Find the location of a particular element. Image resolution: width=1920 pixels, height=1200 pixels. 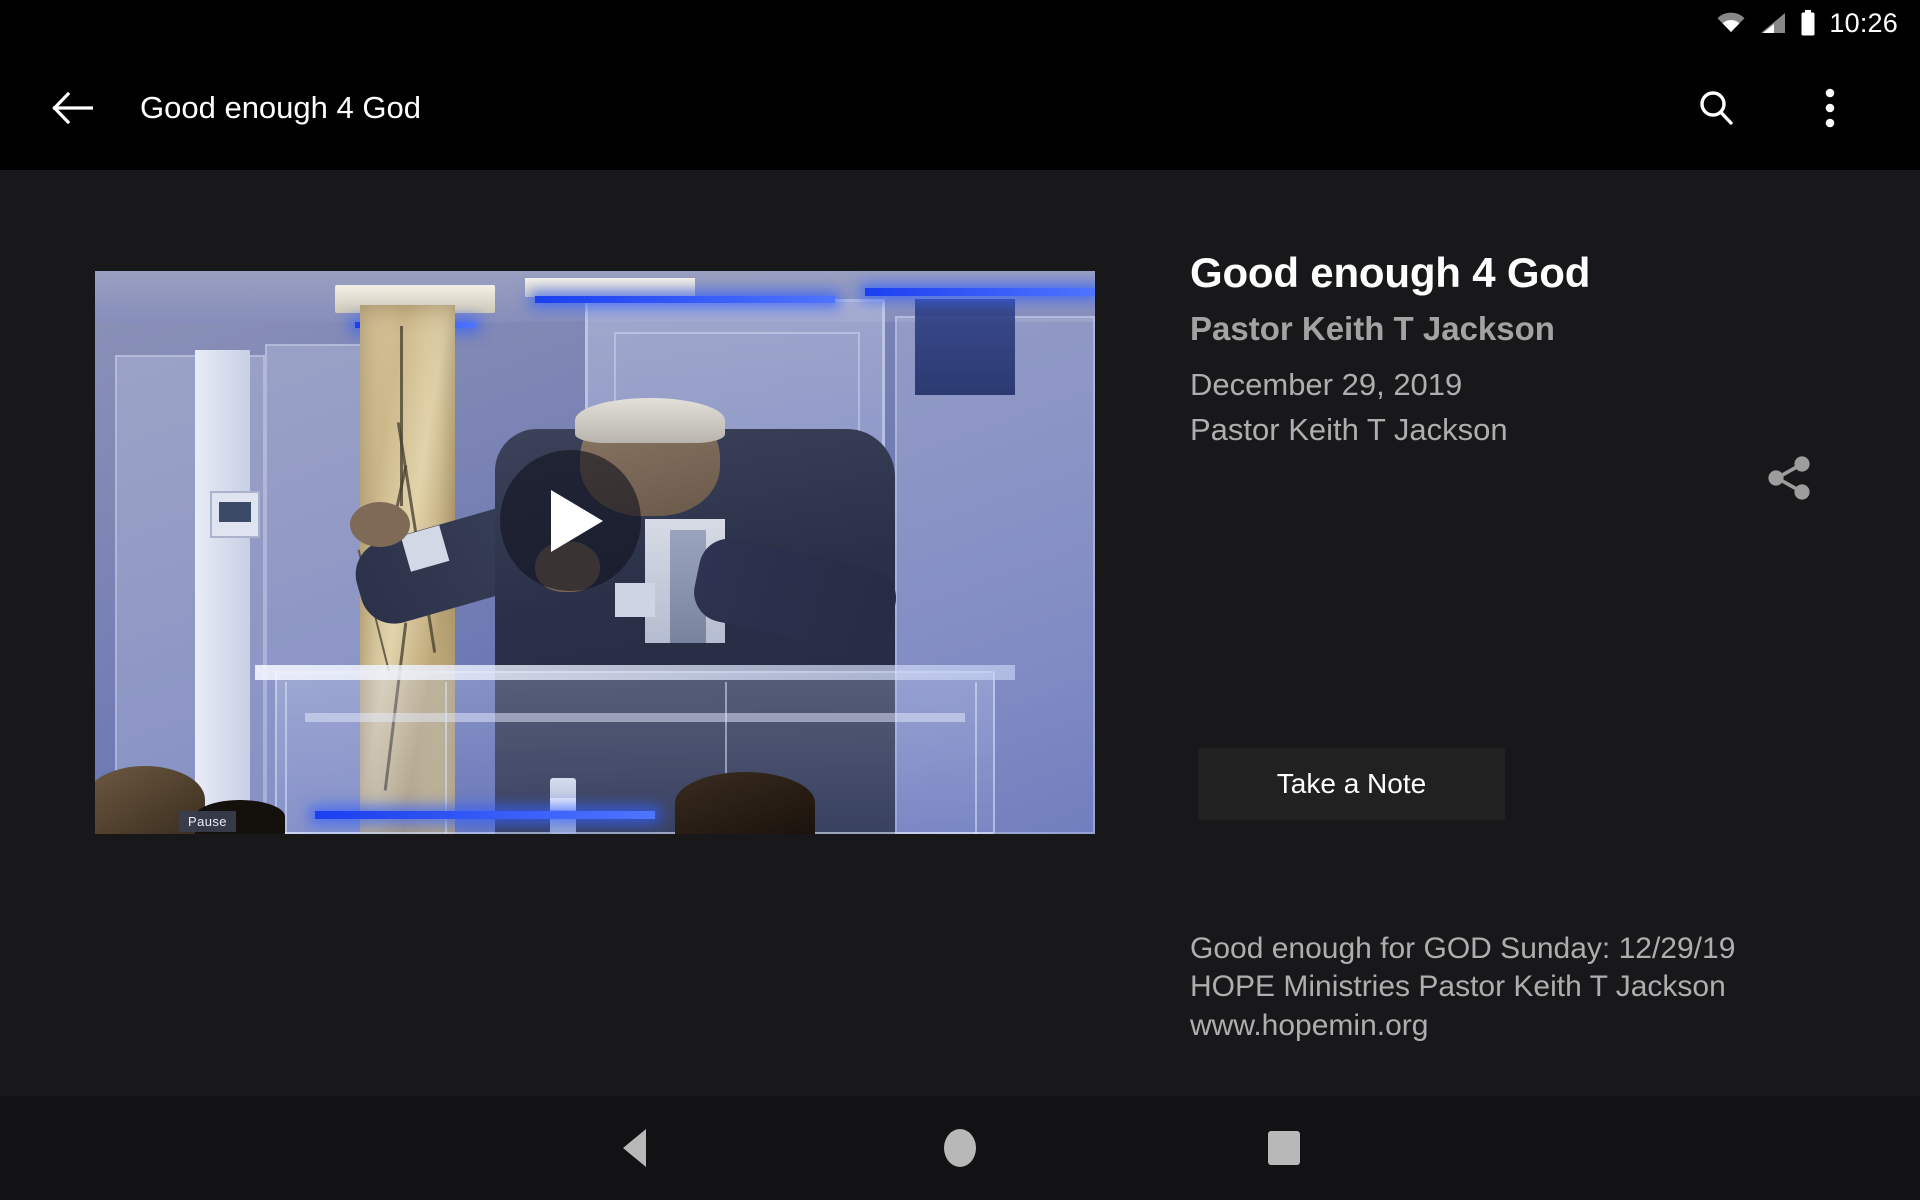

nav-back-button is located at coordinates (634, 1148).